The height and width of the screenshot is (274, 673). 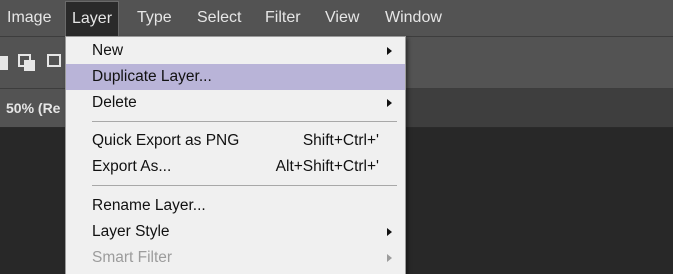 I want to click on menu-view: View, so click(x=342, y=18).